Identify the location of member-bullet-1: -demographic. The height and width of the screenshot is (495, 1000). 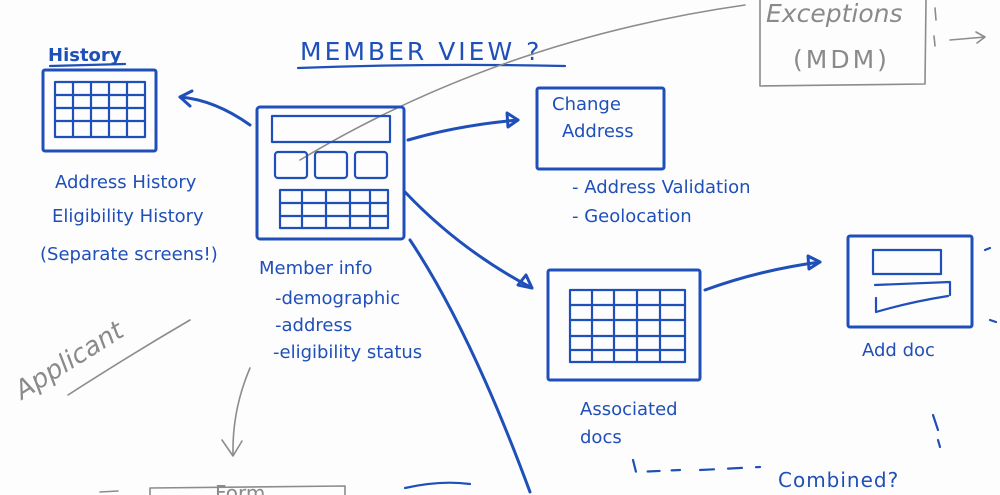
(337, 298).